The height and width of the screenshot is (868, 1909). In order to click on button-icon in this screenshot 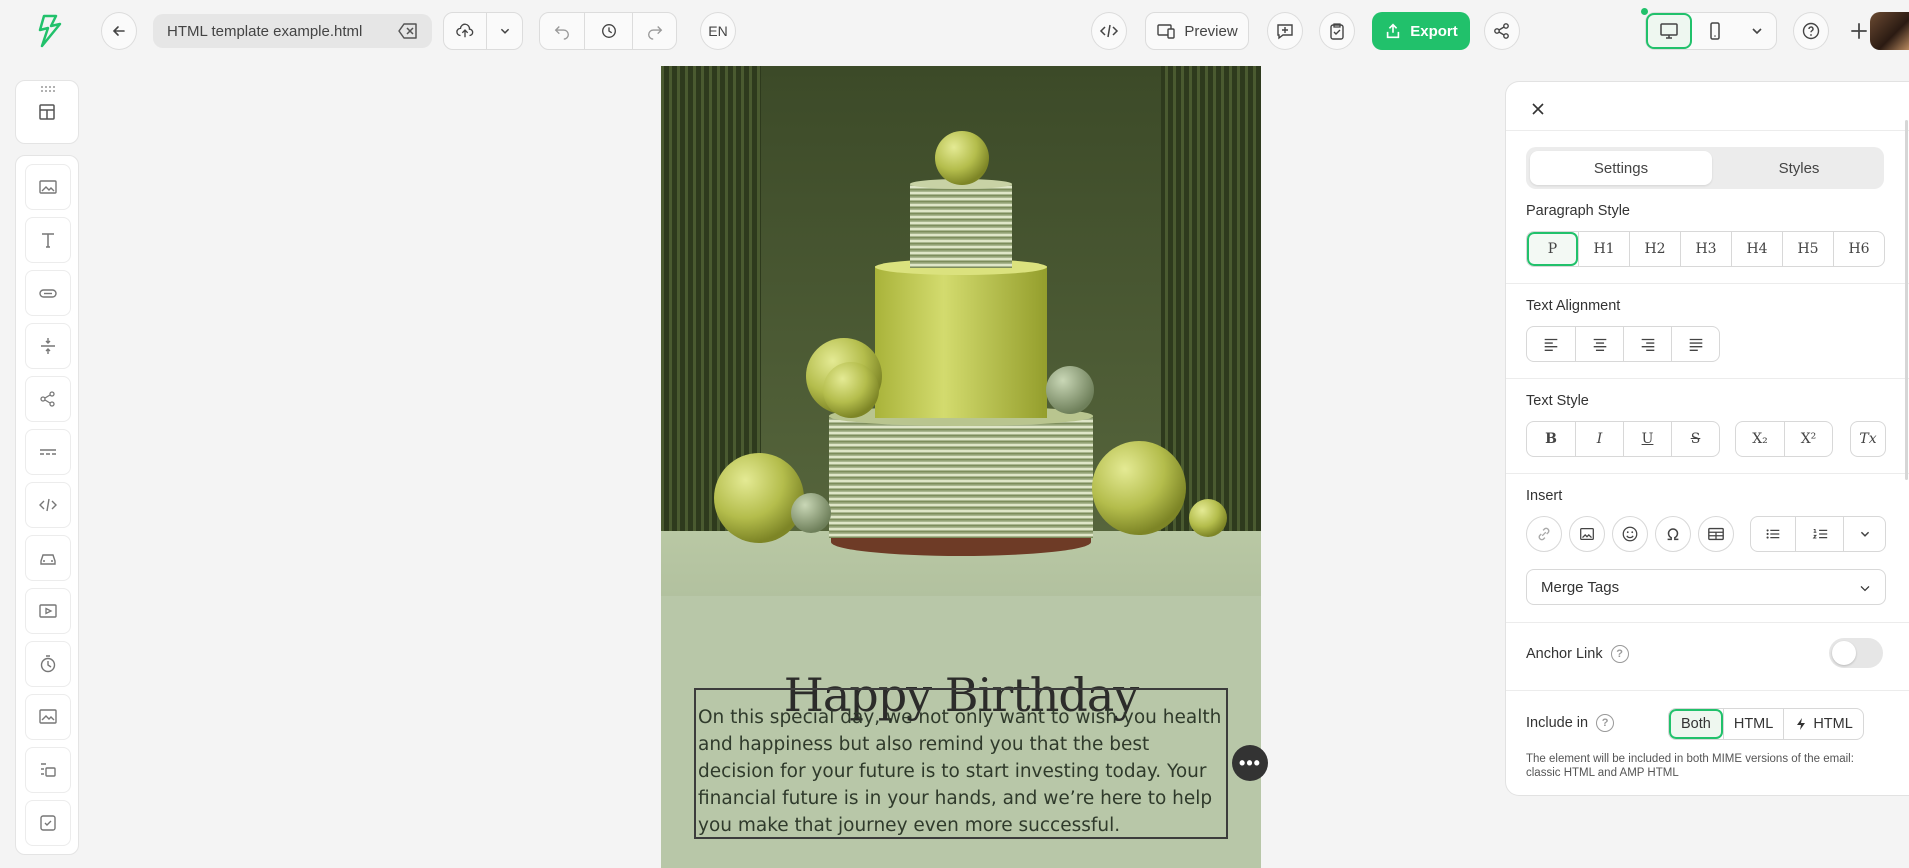, I will do `click(48, 293)`.